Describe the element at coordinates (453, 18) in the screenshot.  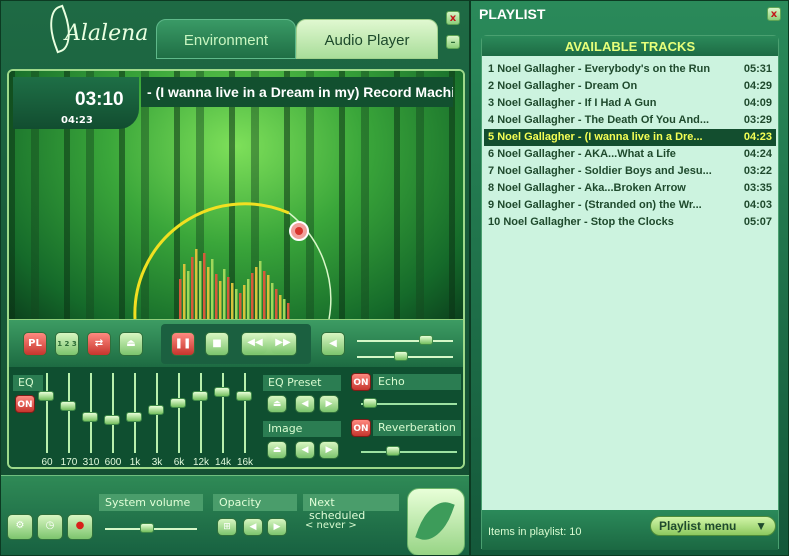
I see `close-button: x` at that location.